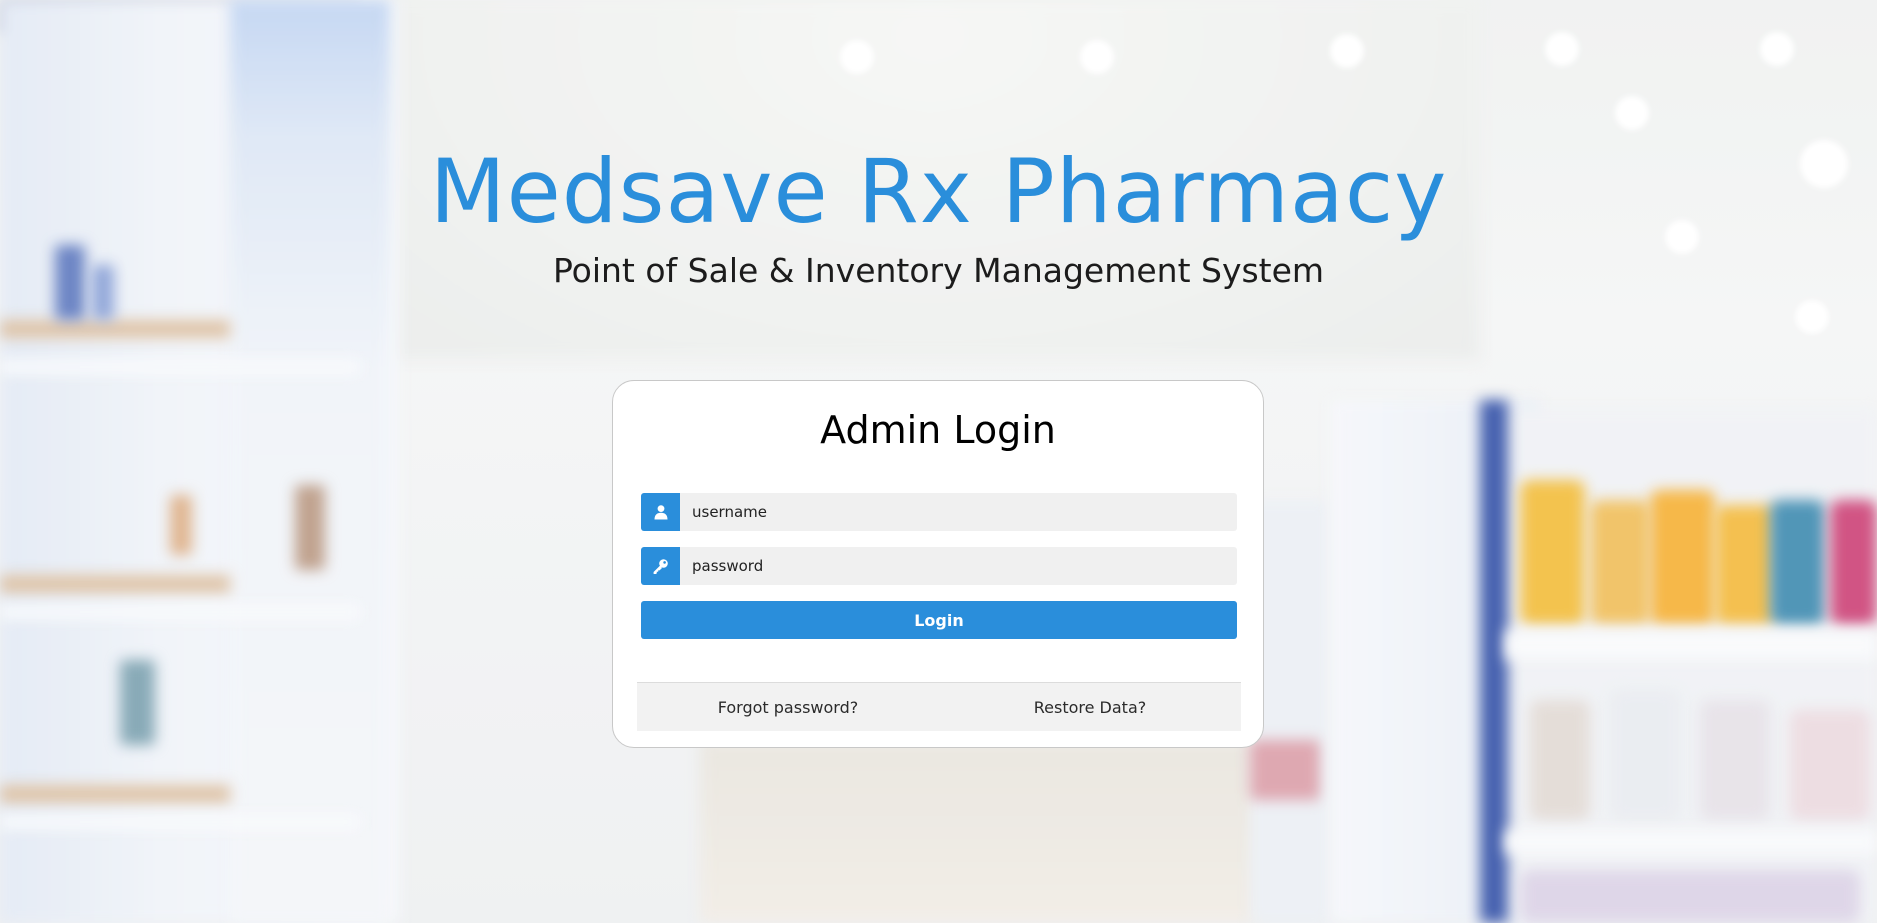 Image resolution: width=1877 pixels, height=923 pixels. I want to click on password-input, so click(958, 566).